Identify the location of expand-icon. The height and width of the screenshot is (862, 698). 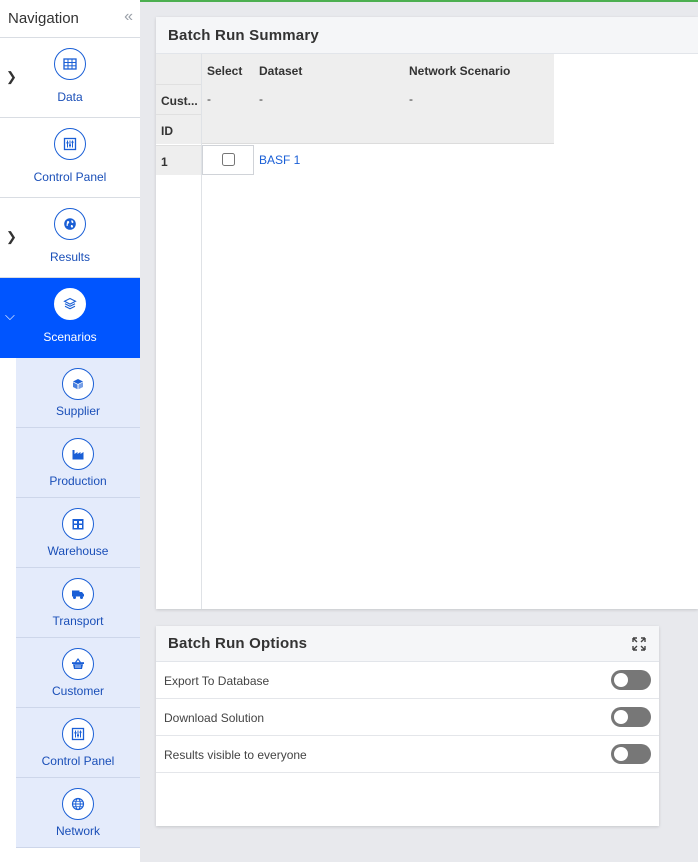
(639, 644).